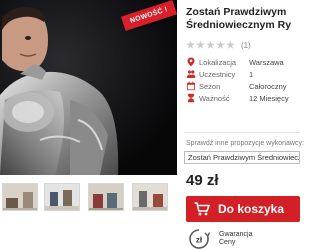 This screenshot has width=320, height=250. I want to click on people-icon, so click(191, 74).